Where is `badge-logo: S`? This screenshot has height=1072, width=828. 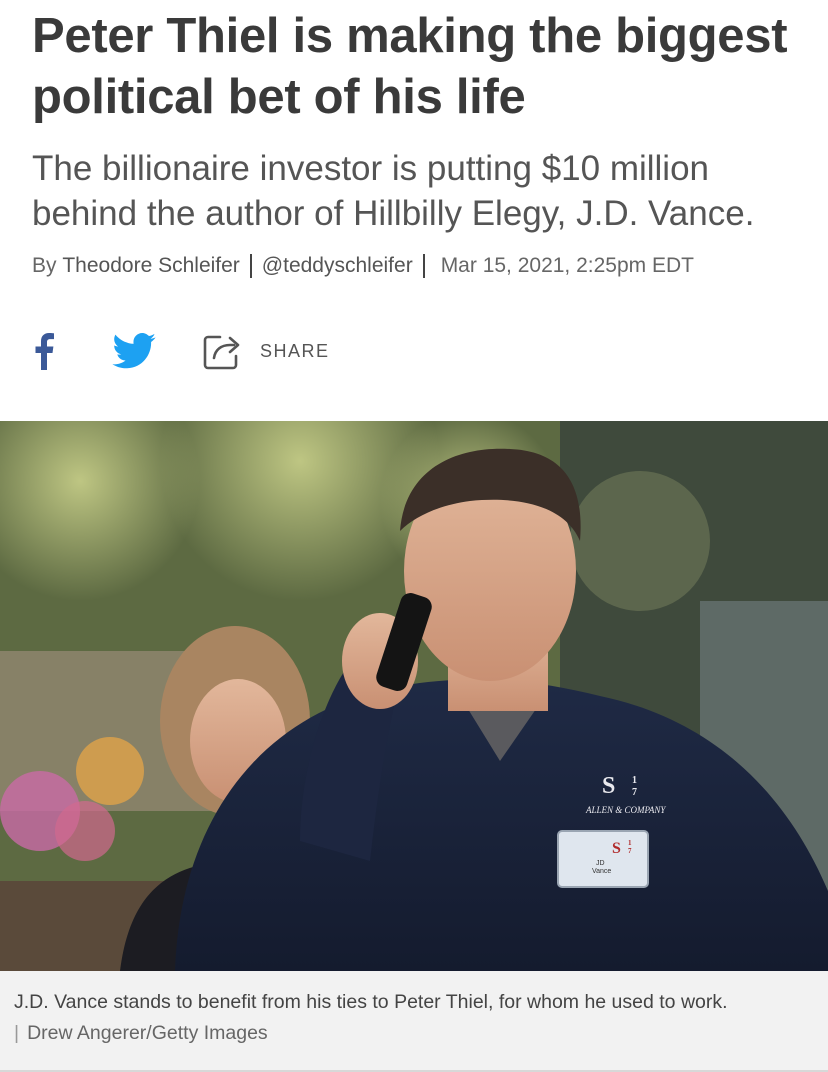 badge-logo: S is located at coordinates (616, 848).